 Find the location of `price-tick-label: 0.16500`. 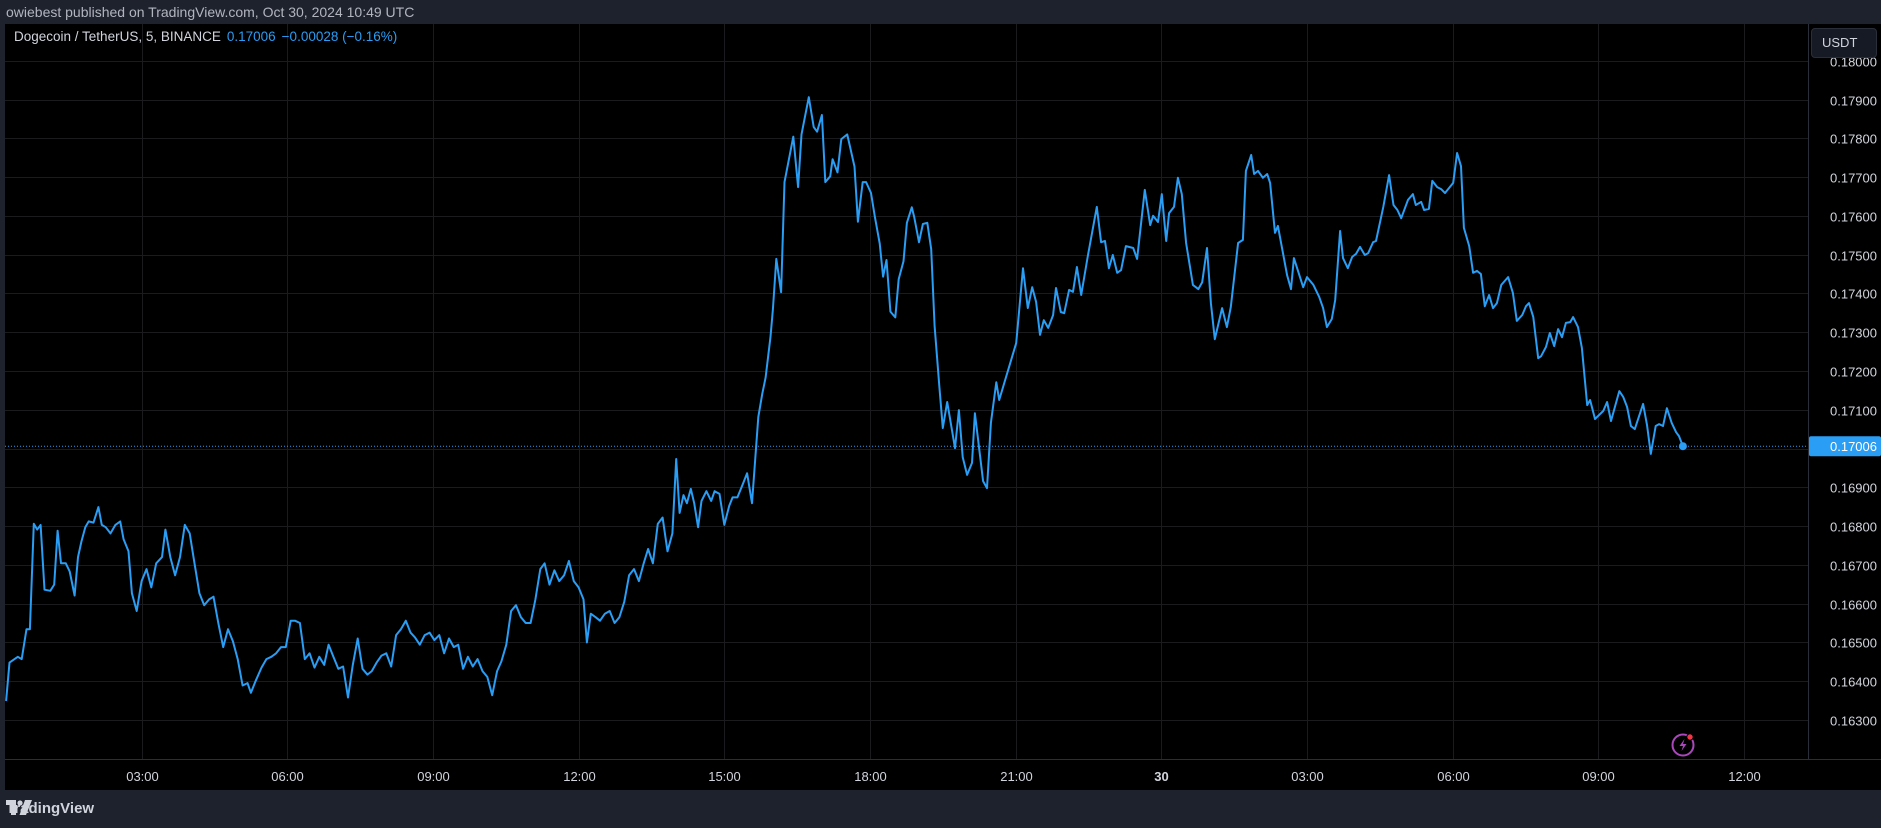

price-tick-label: 0.16500 is located at coordinates (1853, 643).